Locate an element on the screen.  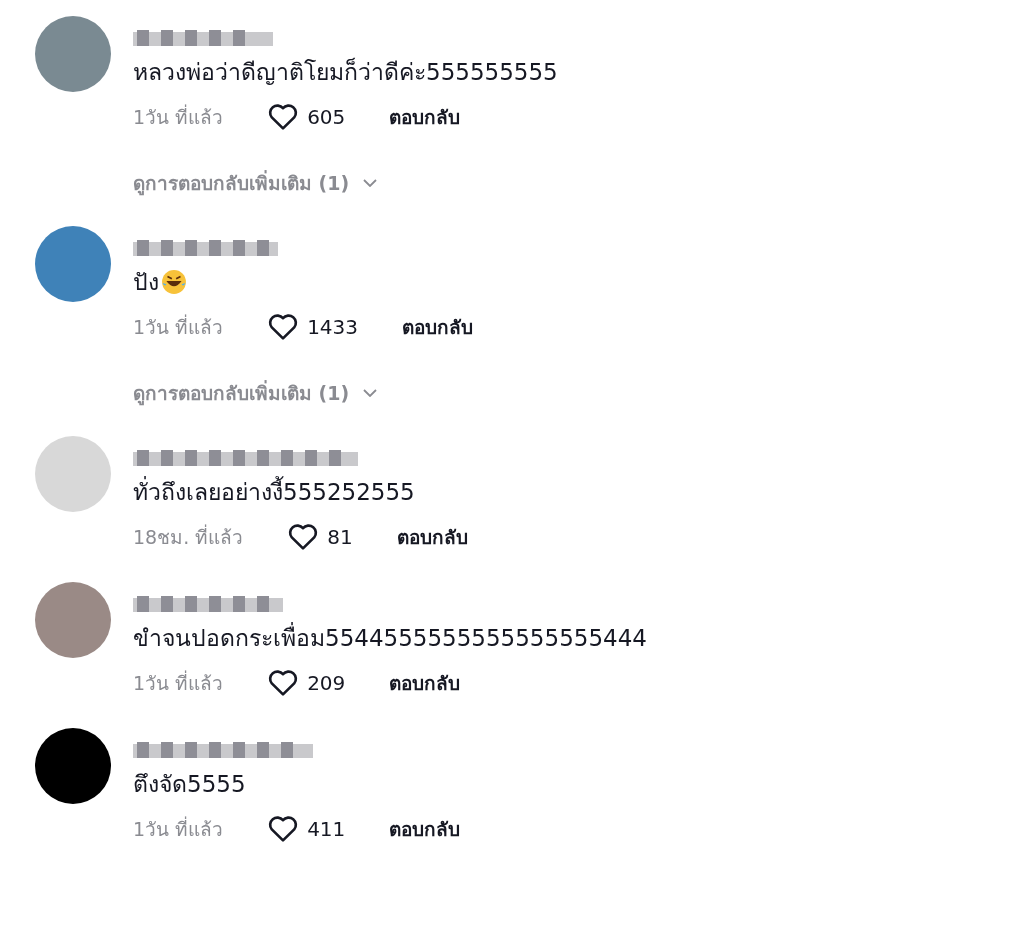
laughing-emoji-icon is located at coordinates (174, 282).